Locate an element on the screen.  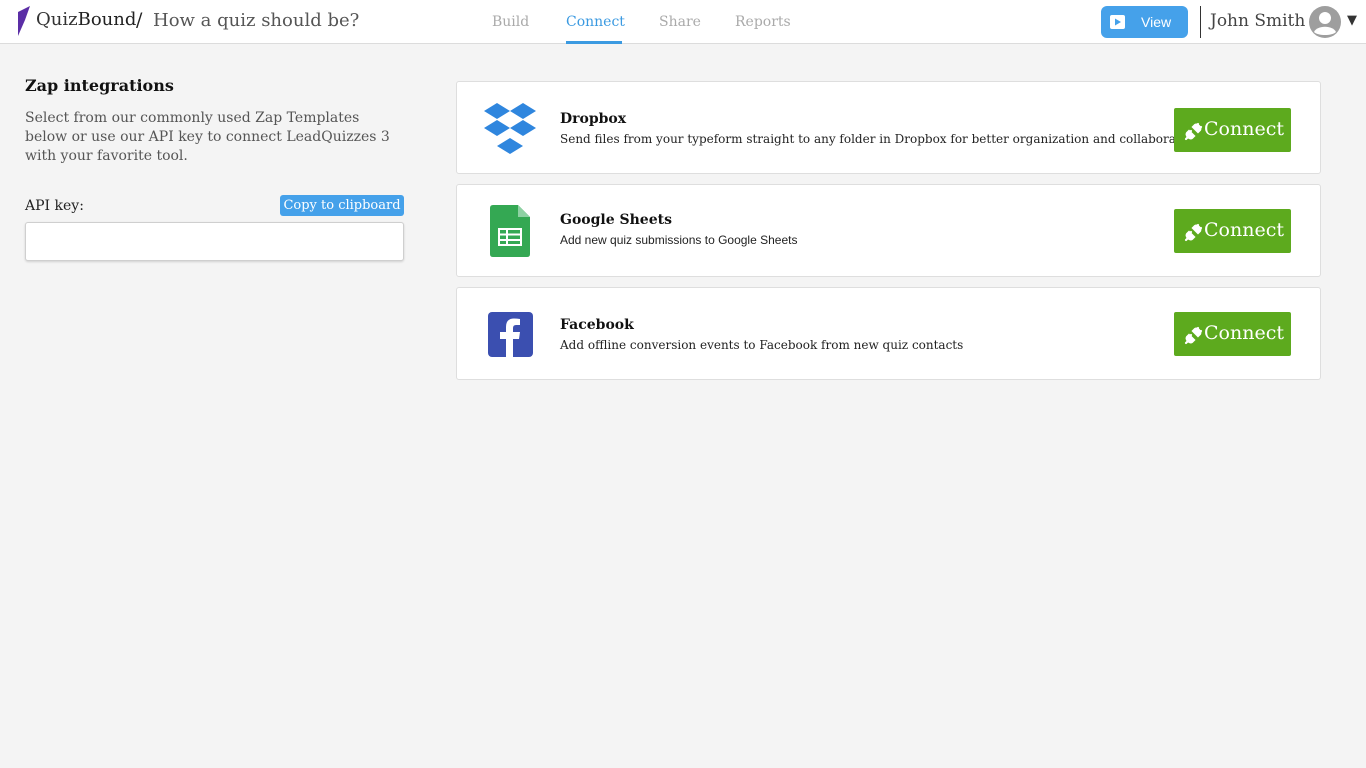
brand-part-2: Bound is located at coordinates (107, 19).